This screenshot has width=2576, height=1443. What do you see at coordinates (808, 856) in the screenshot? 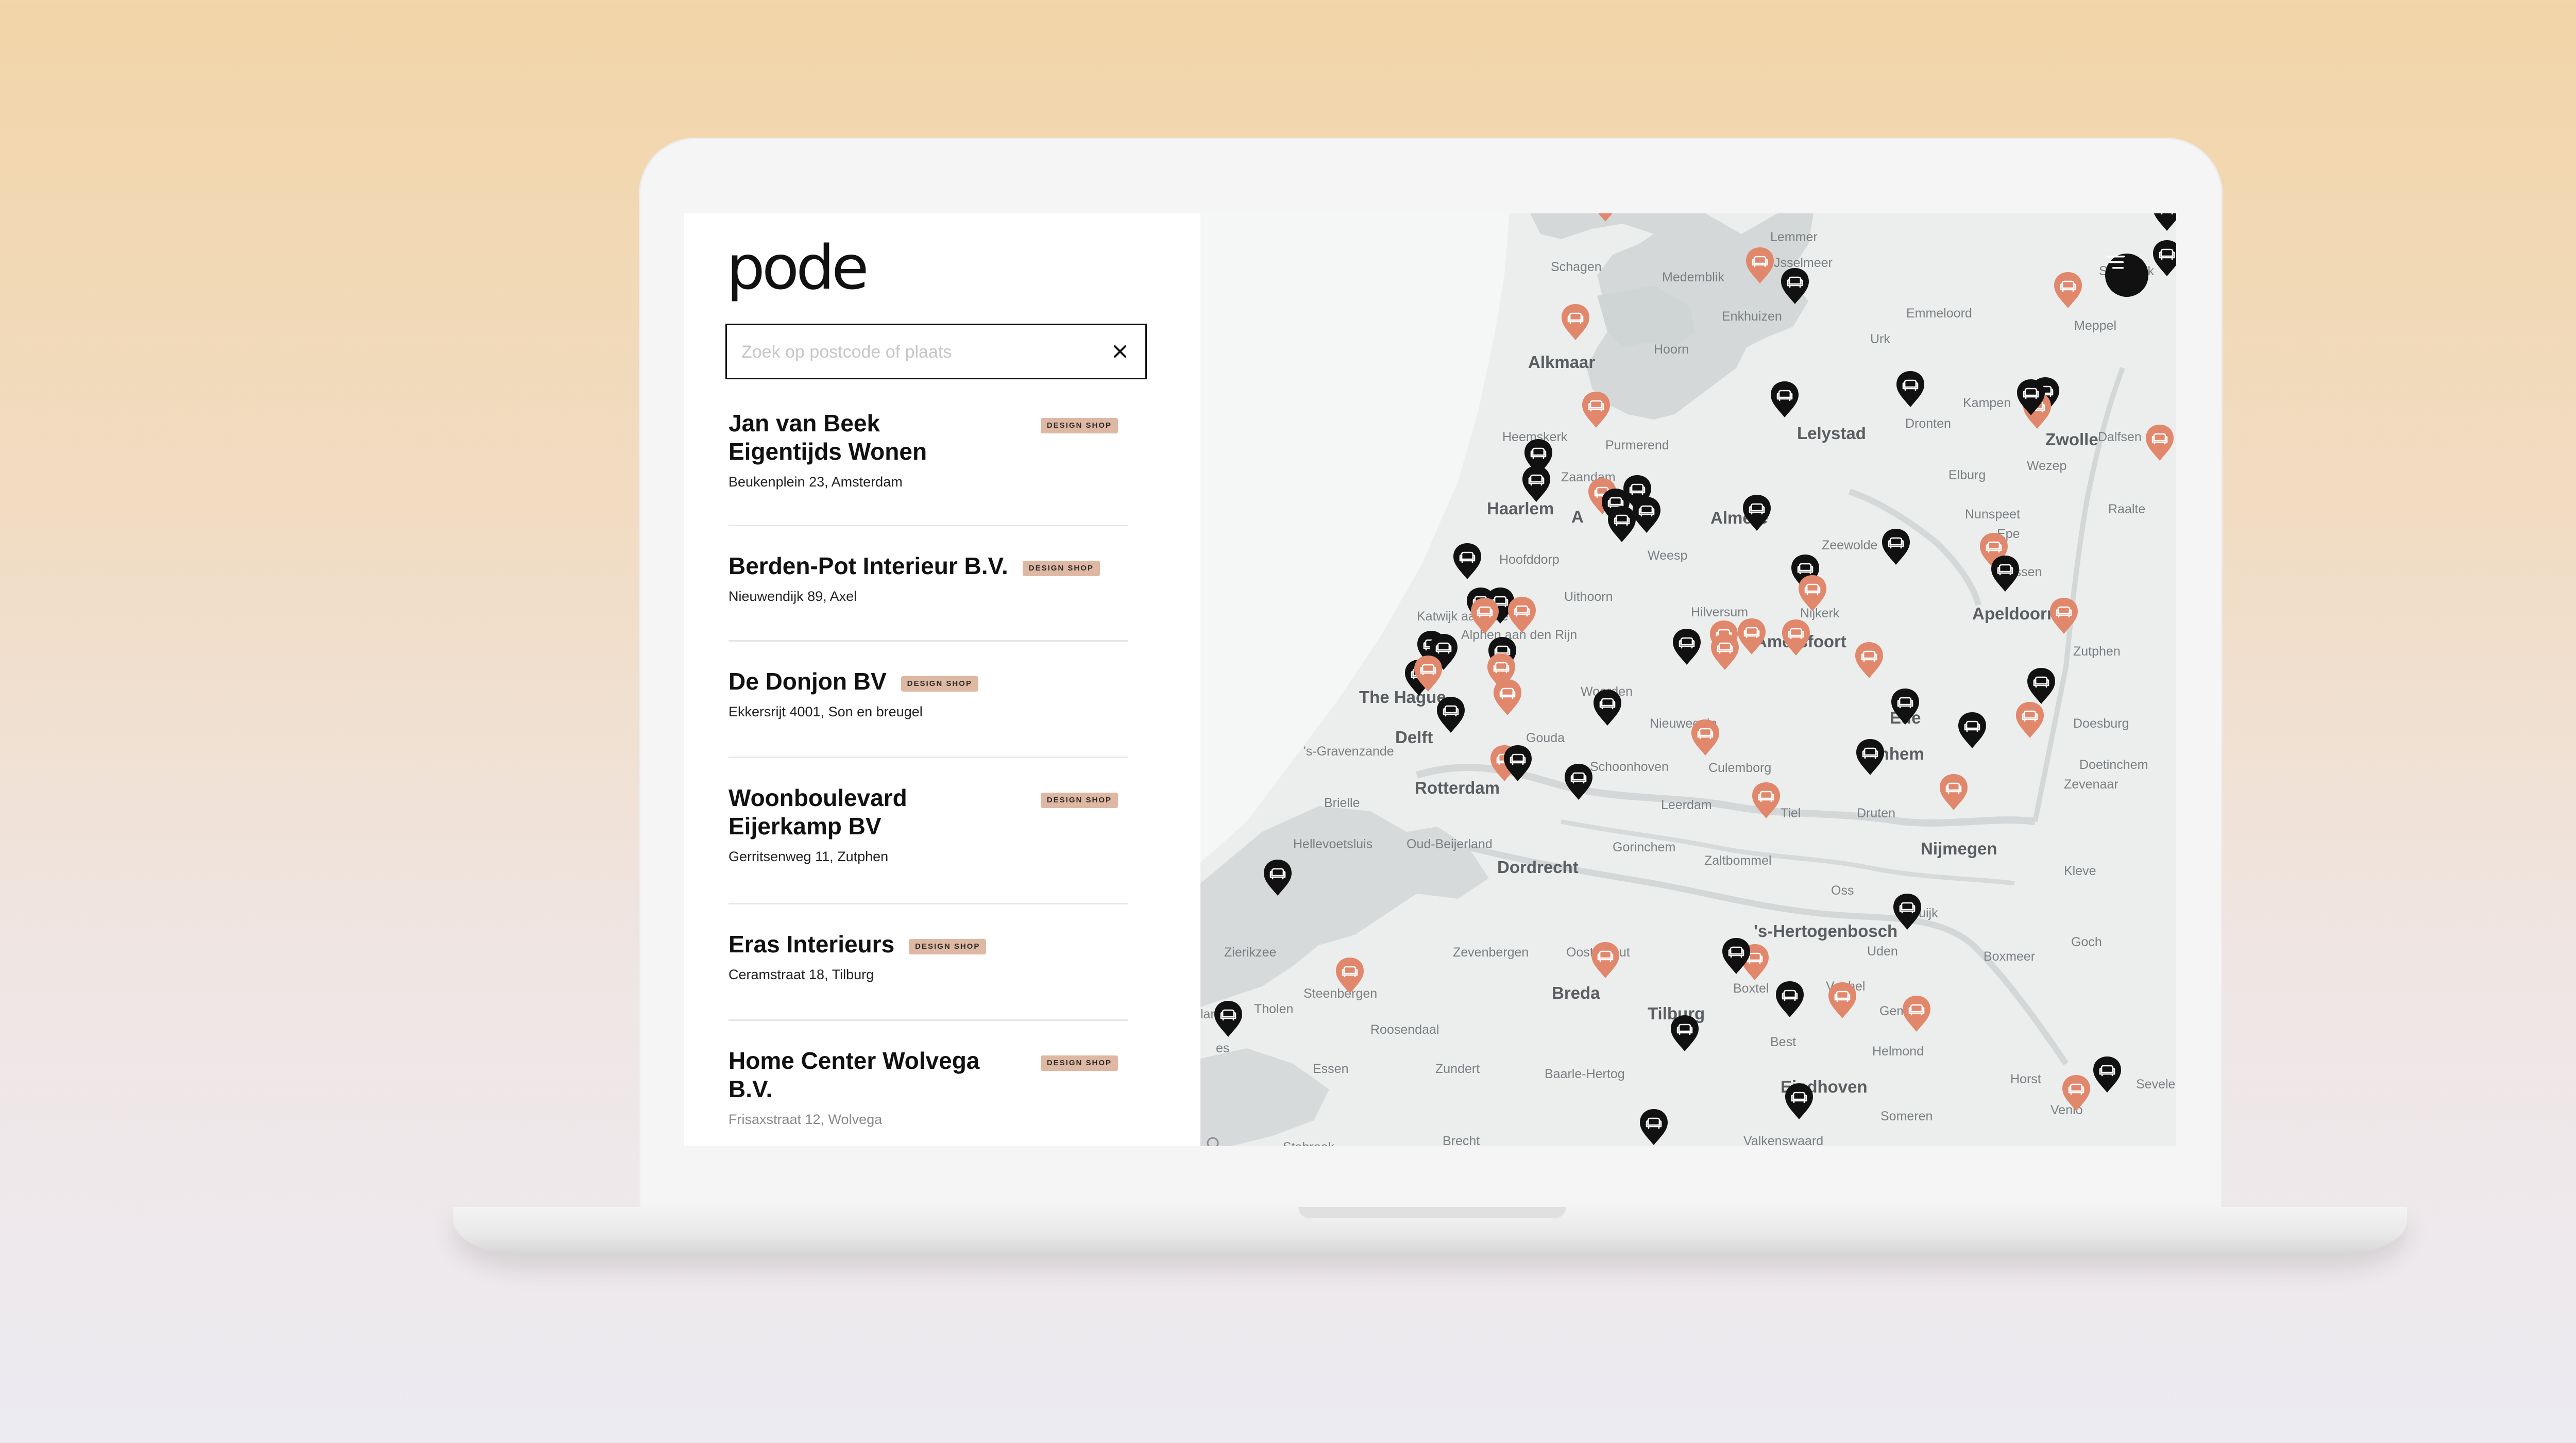
I see `shop-address: Gerritsenweg 11, Zutphen` at bounding box center [808, 856].